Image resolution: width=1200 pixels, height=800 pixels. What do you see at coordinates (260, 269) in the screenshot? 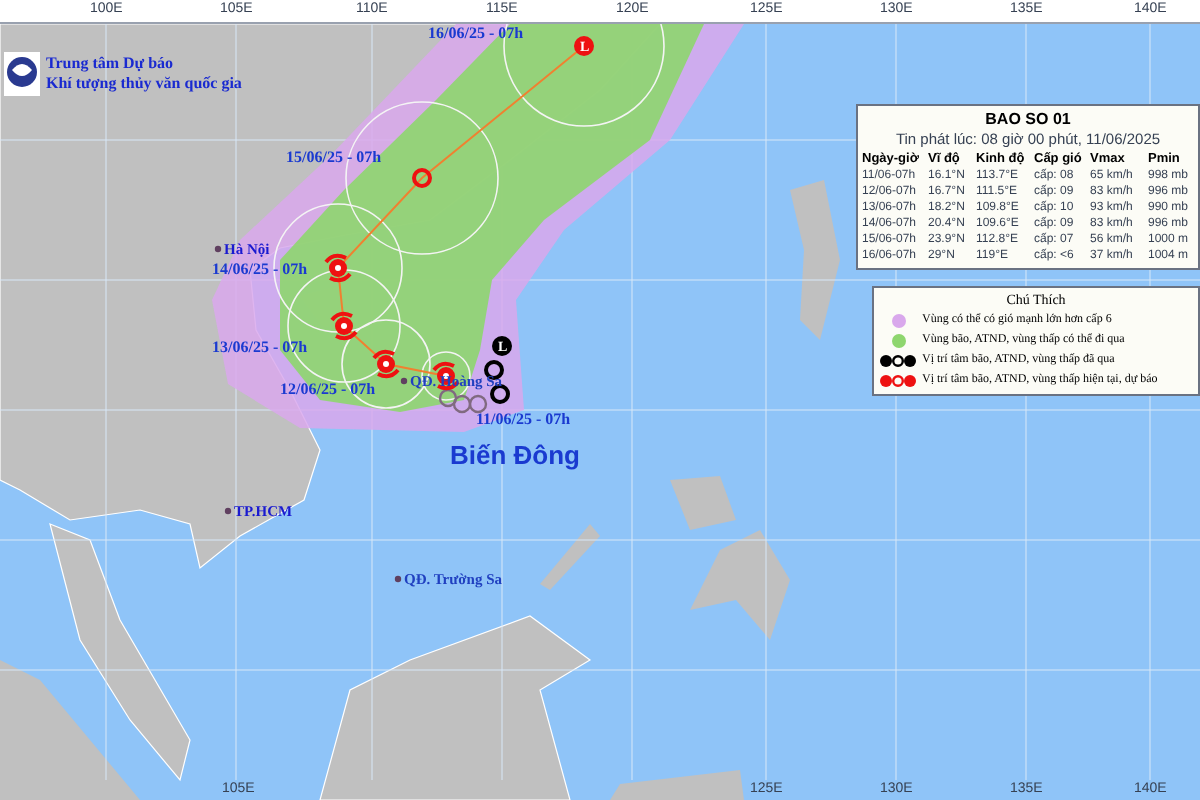
I see `forecast-time-label: 14/06/25 - 07h` at bounding box center [260, 269].